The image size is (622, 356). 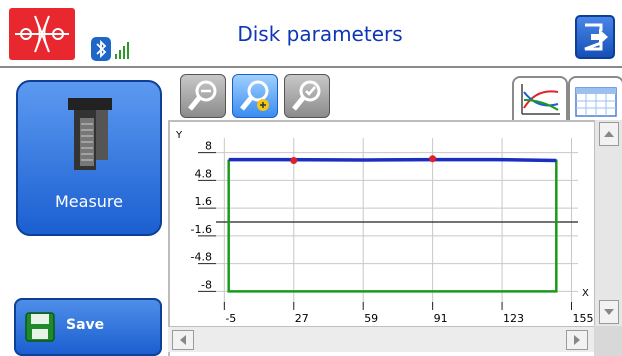 I want to click on zoom-reset-button, so click(x=307, y=96).